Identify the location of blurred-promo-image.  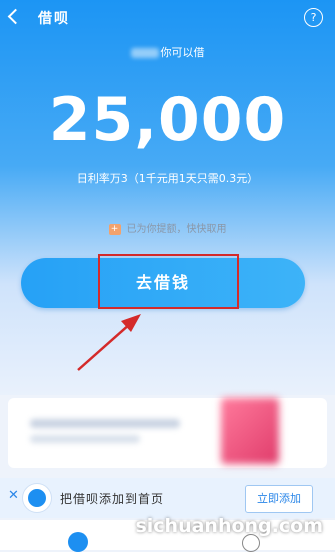
(250, 431).